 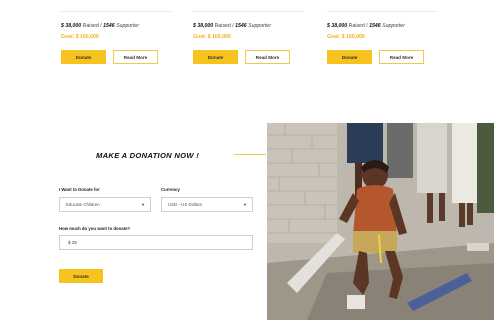 I want to click on donate-for-value: Educate Children, so click(x=83, y=204).